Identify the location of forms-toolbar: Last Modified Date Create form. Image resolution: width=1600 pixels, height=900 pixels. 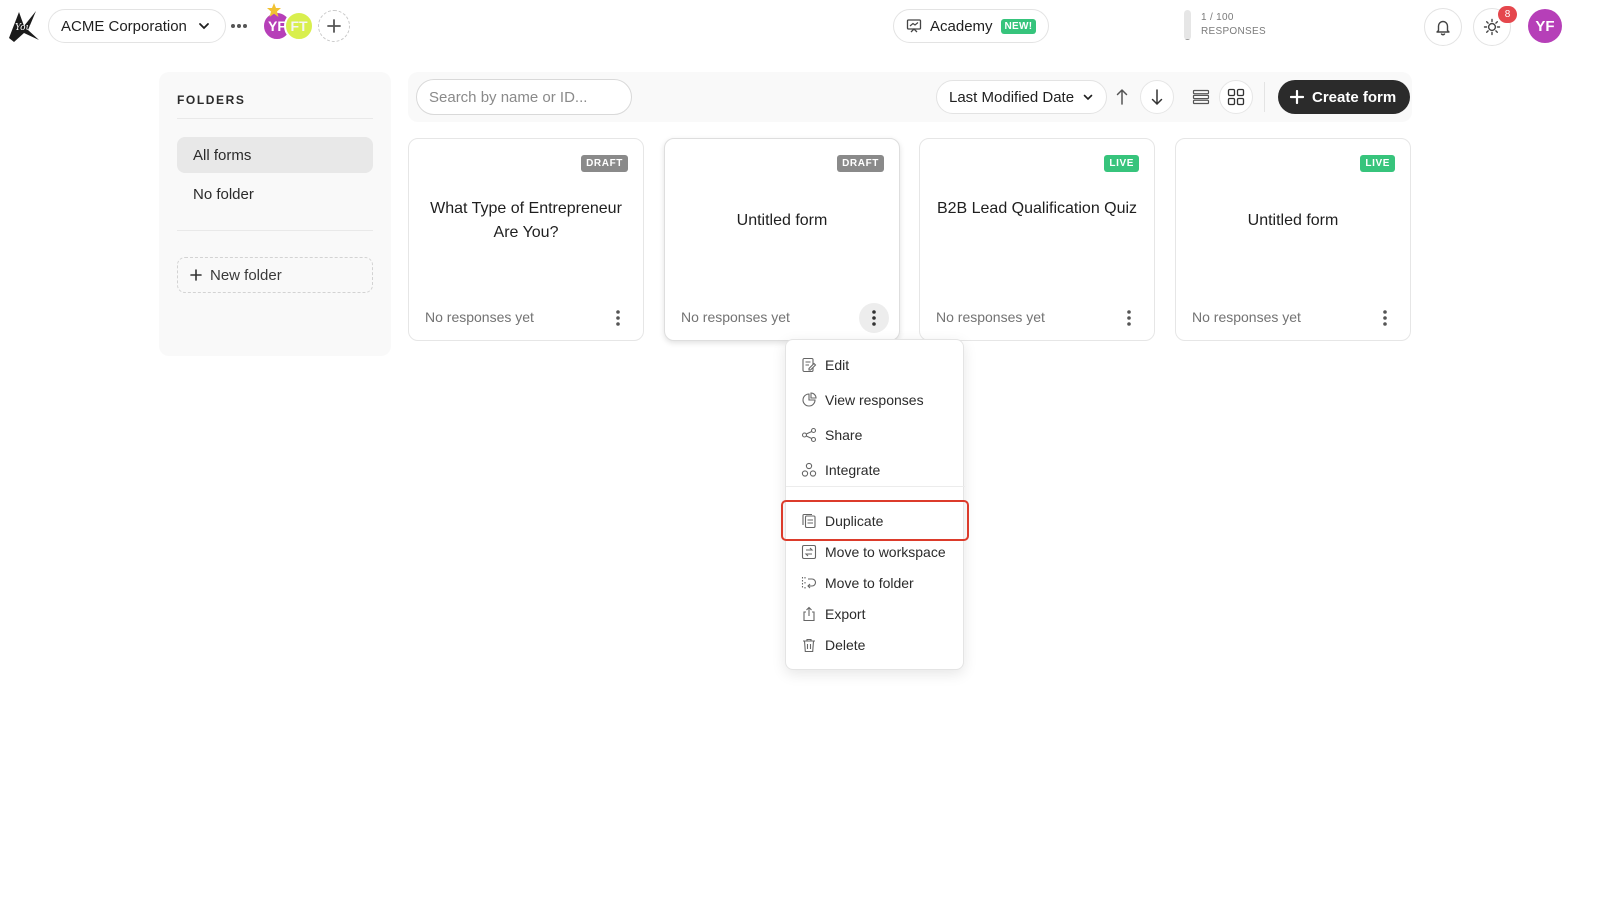
(910, 97).